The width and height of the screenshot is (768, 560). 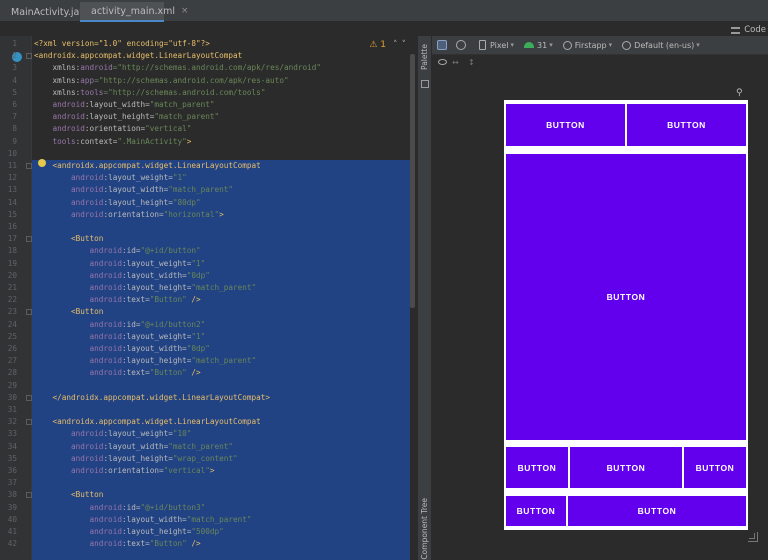 I want to click on code-line: 28 android:text="Button" />, so click(x=209, y=373).